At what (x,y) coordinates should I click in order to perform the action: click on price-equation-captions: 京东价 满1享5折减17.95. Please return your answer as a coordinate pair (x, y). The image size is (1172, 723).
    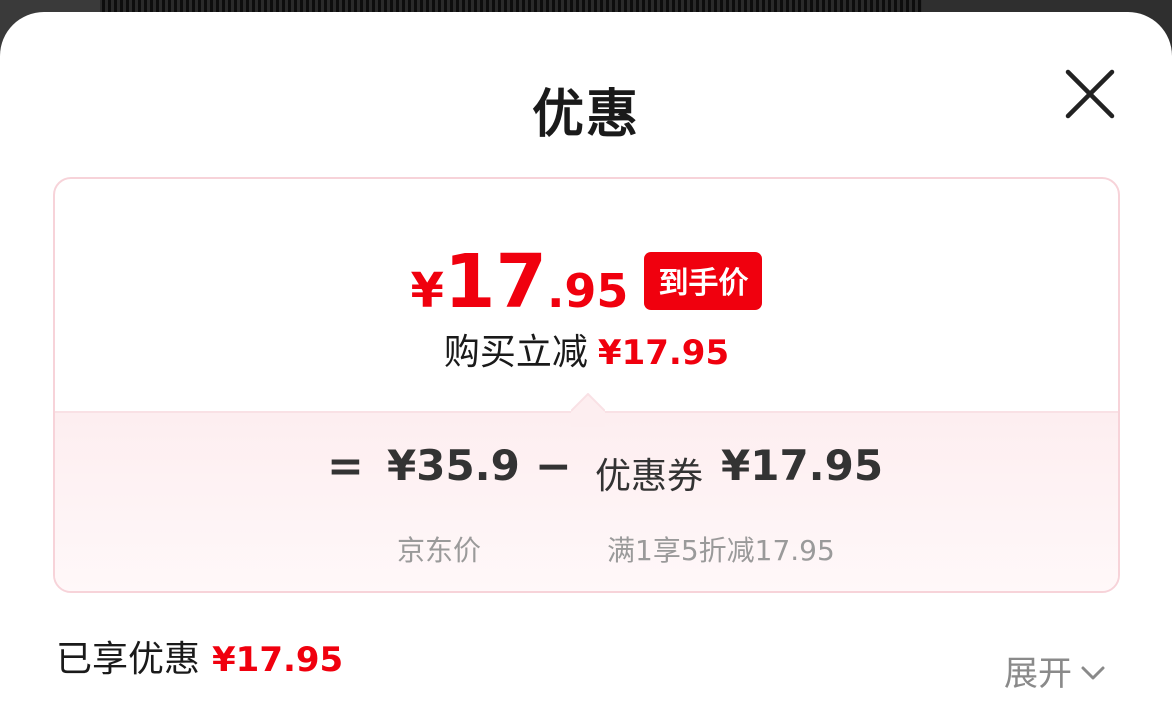
    Looking at the image, I should click on (586, 549).